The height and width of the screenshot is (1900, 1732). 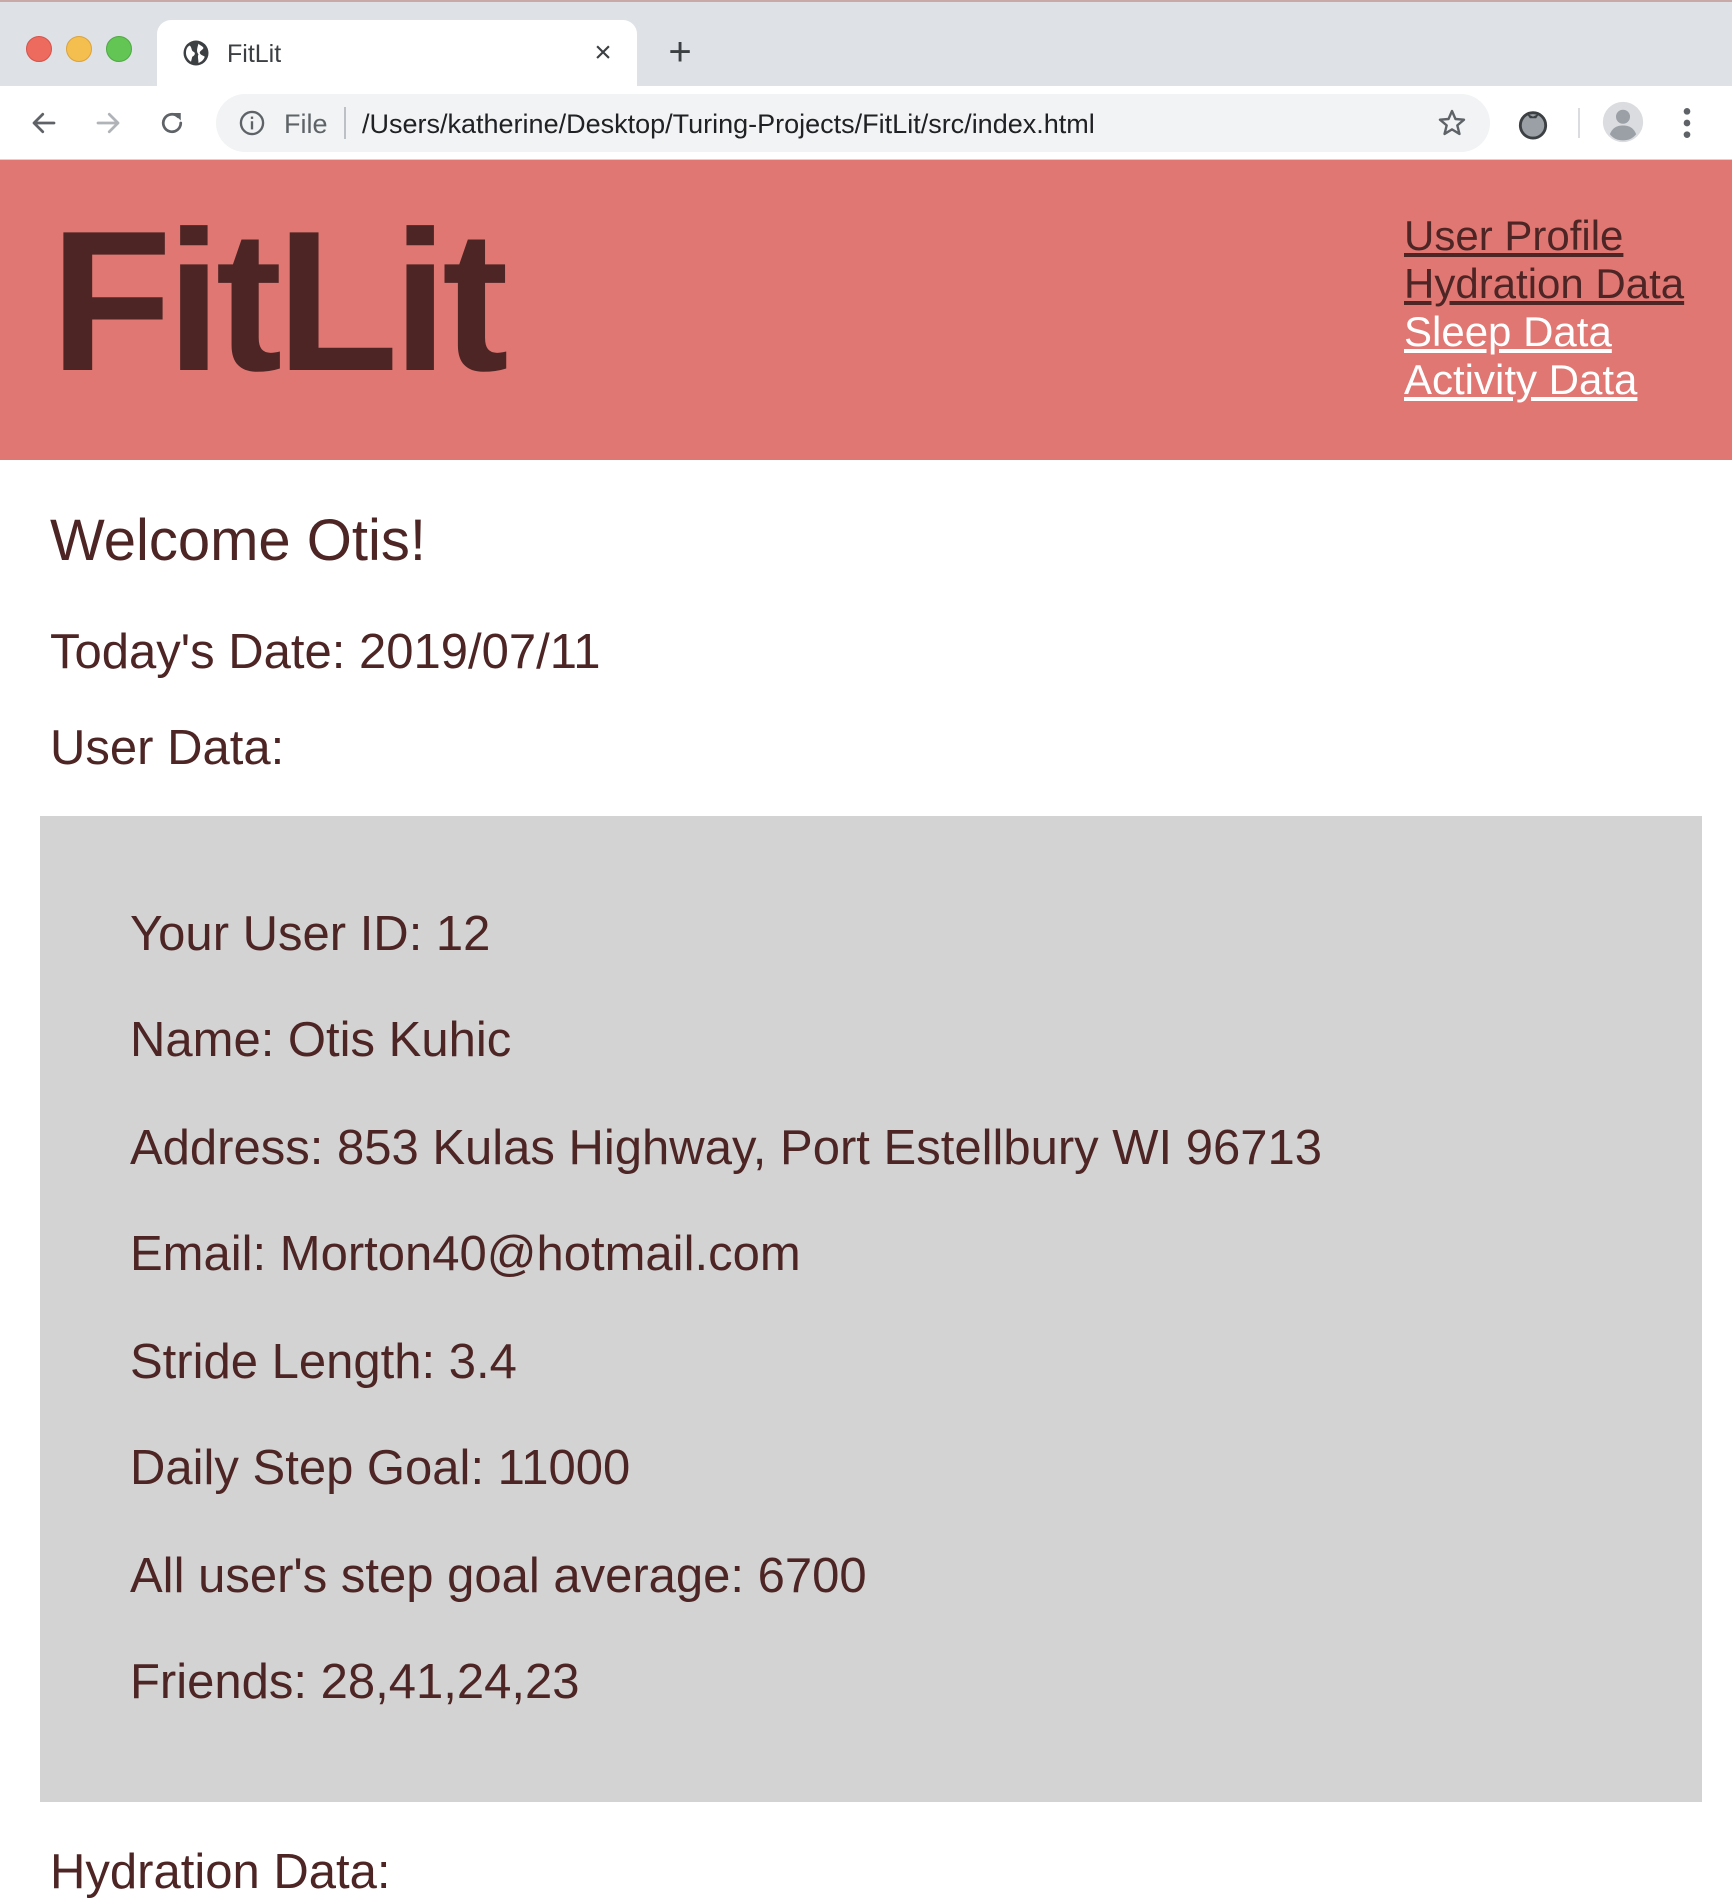 What do you see at coordinates (1687, 123) in the screenshot?
I see `kebab-menu-icon` at bounding box center [1687, 123].